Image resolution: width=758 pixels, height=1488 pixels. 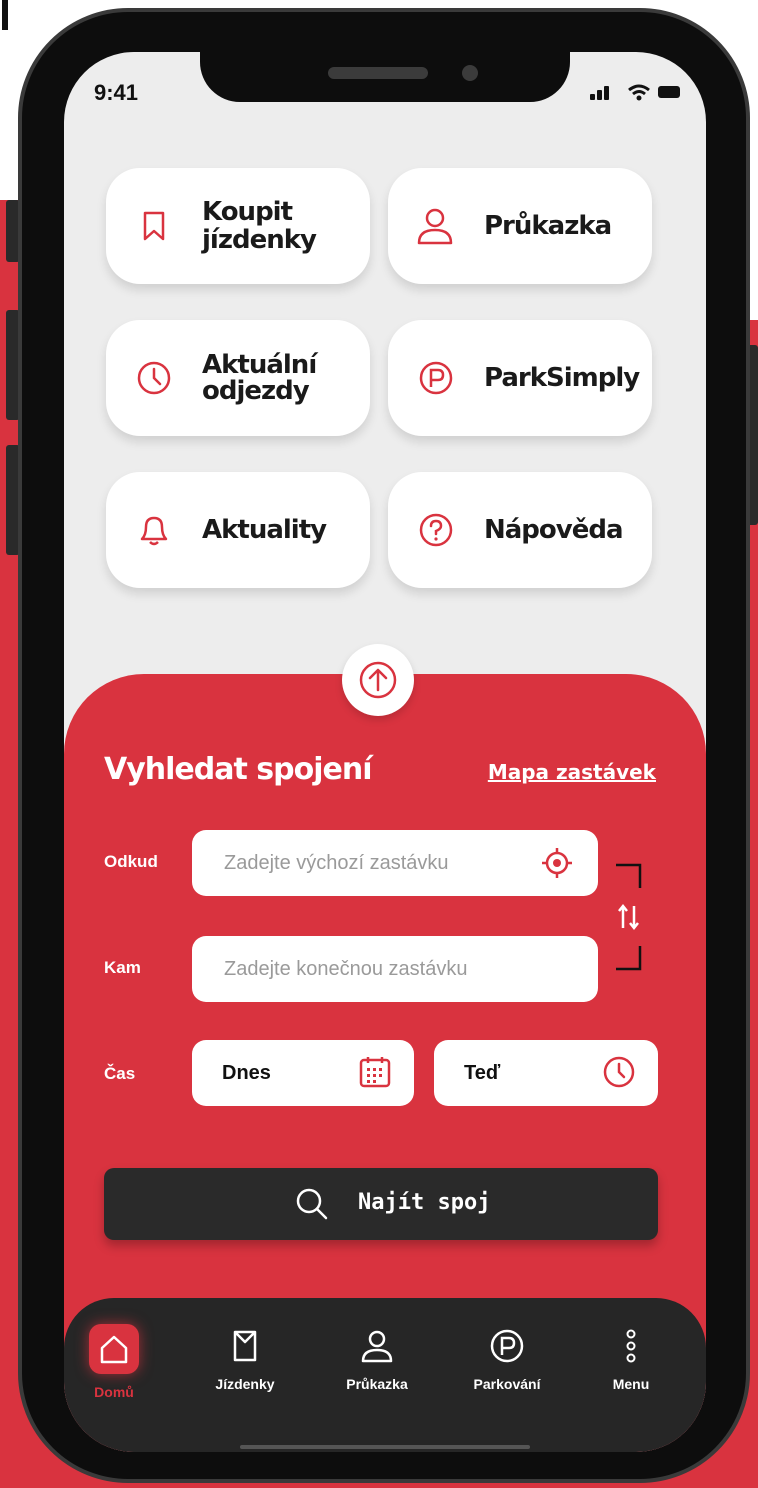 What do you see at coordinates (120, 1073) in the screenshot?
I see `time-label: Čas` at bounding box center [120, 1073].